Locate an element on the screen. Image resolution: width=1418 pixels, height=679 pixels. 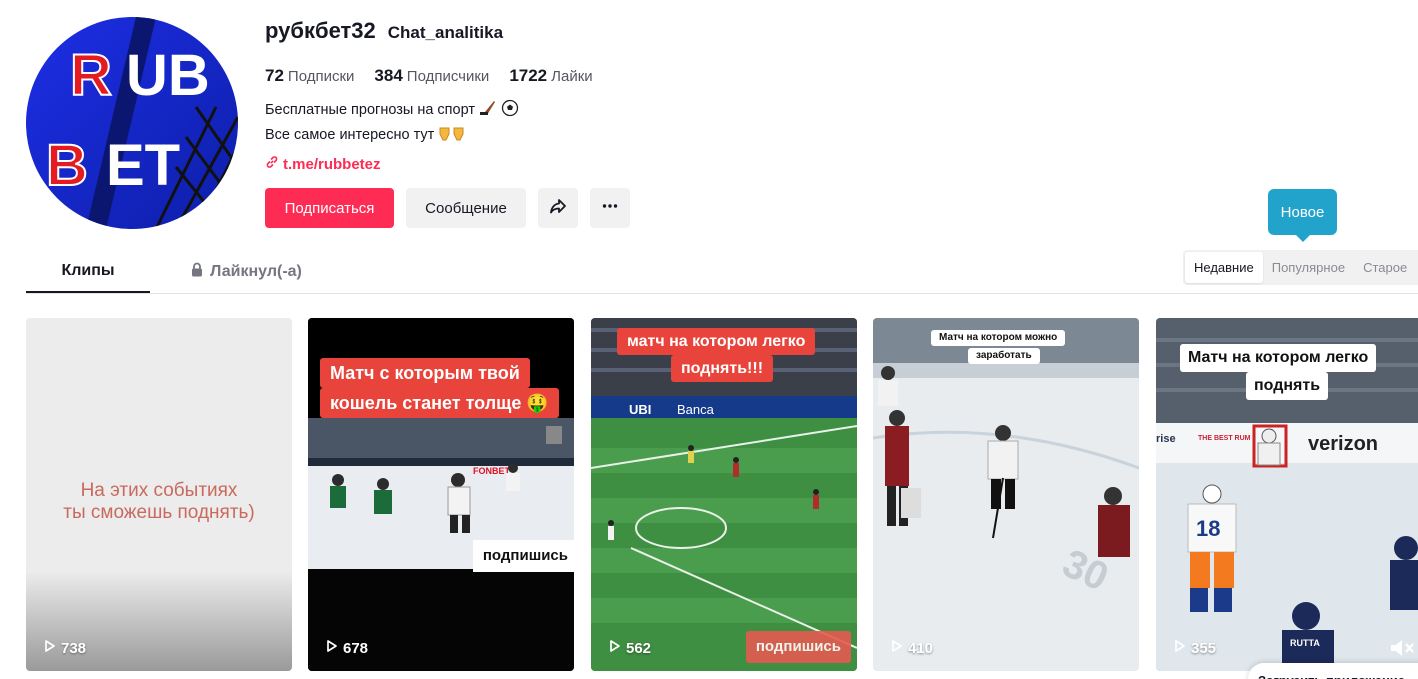
tab-clips-label: Клипы is located at coordinates (88, 270).